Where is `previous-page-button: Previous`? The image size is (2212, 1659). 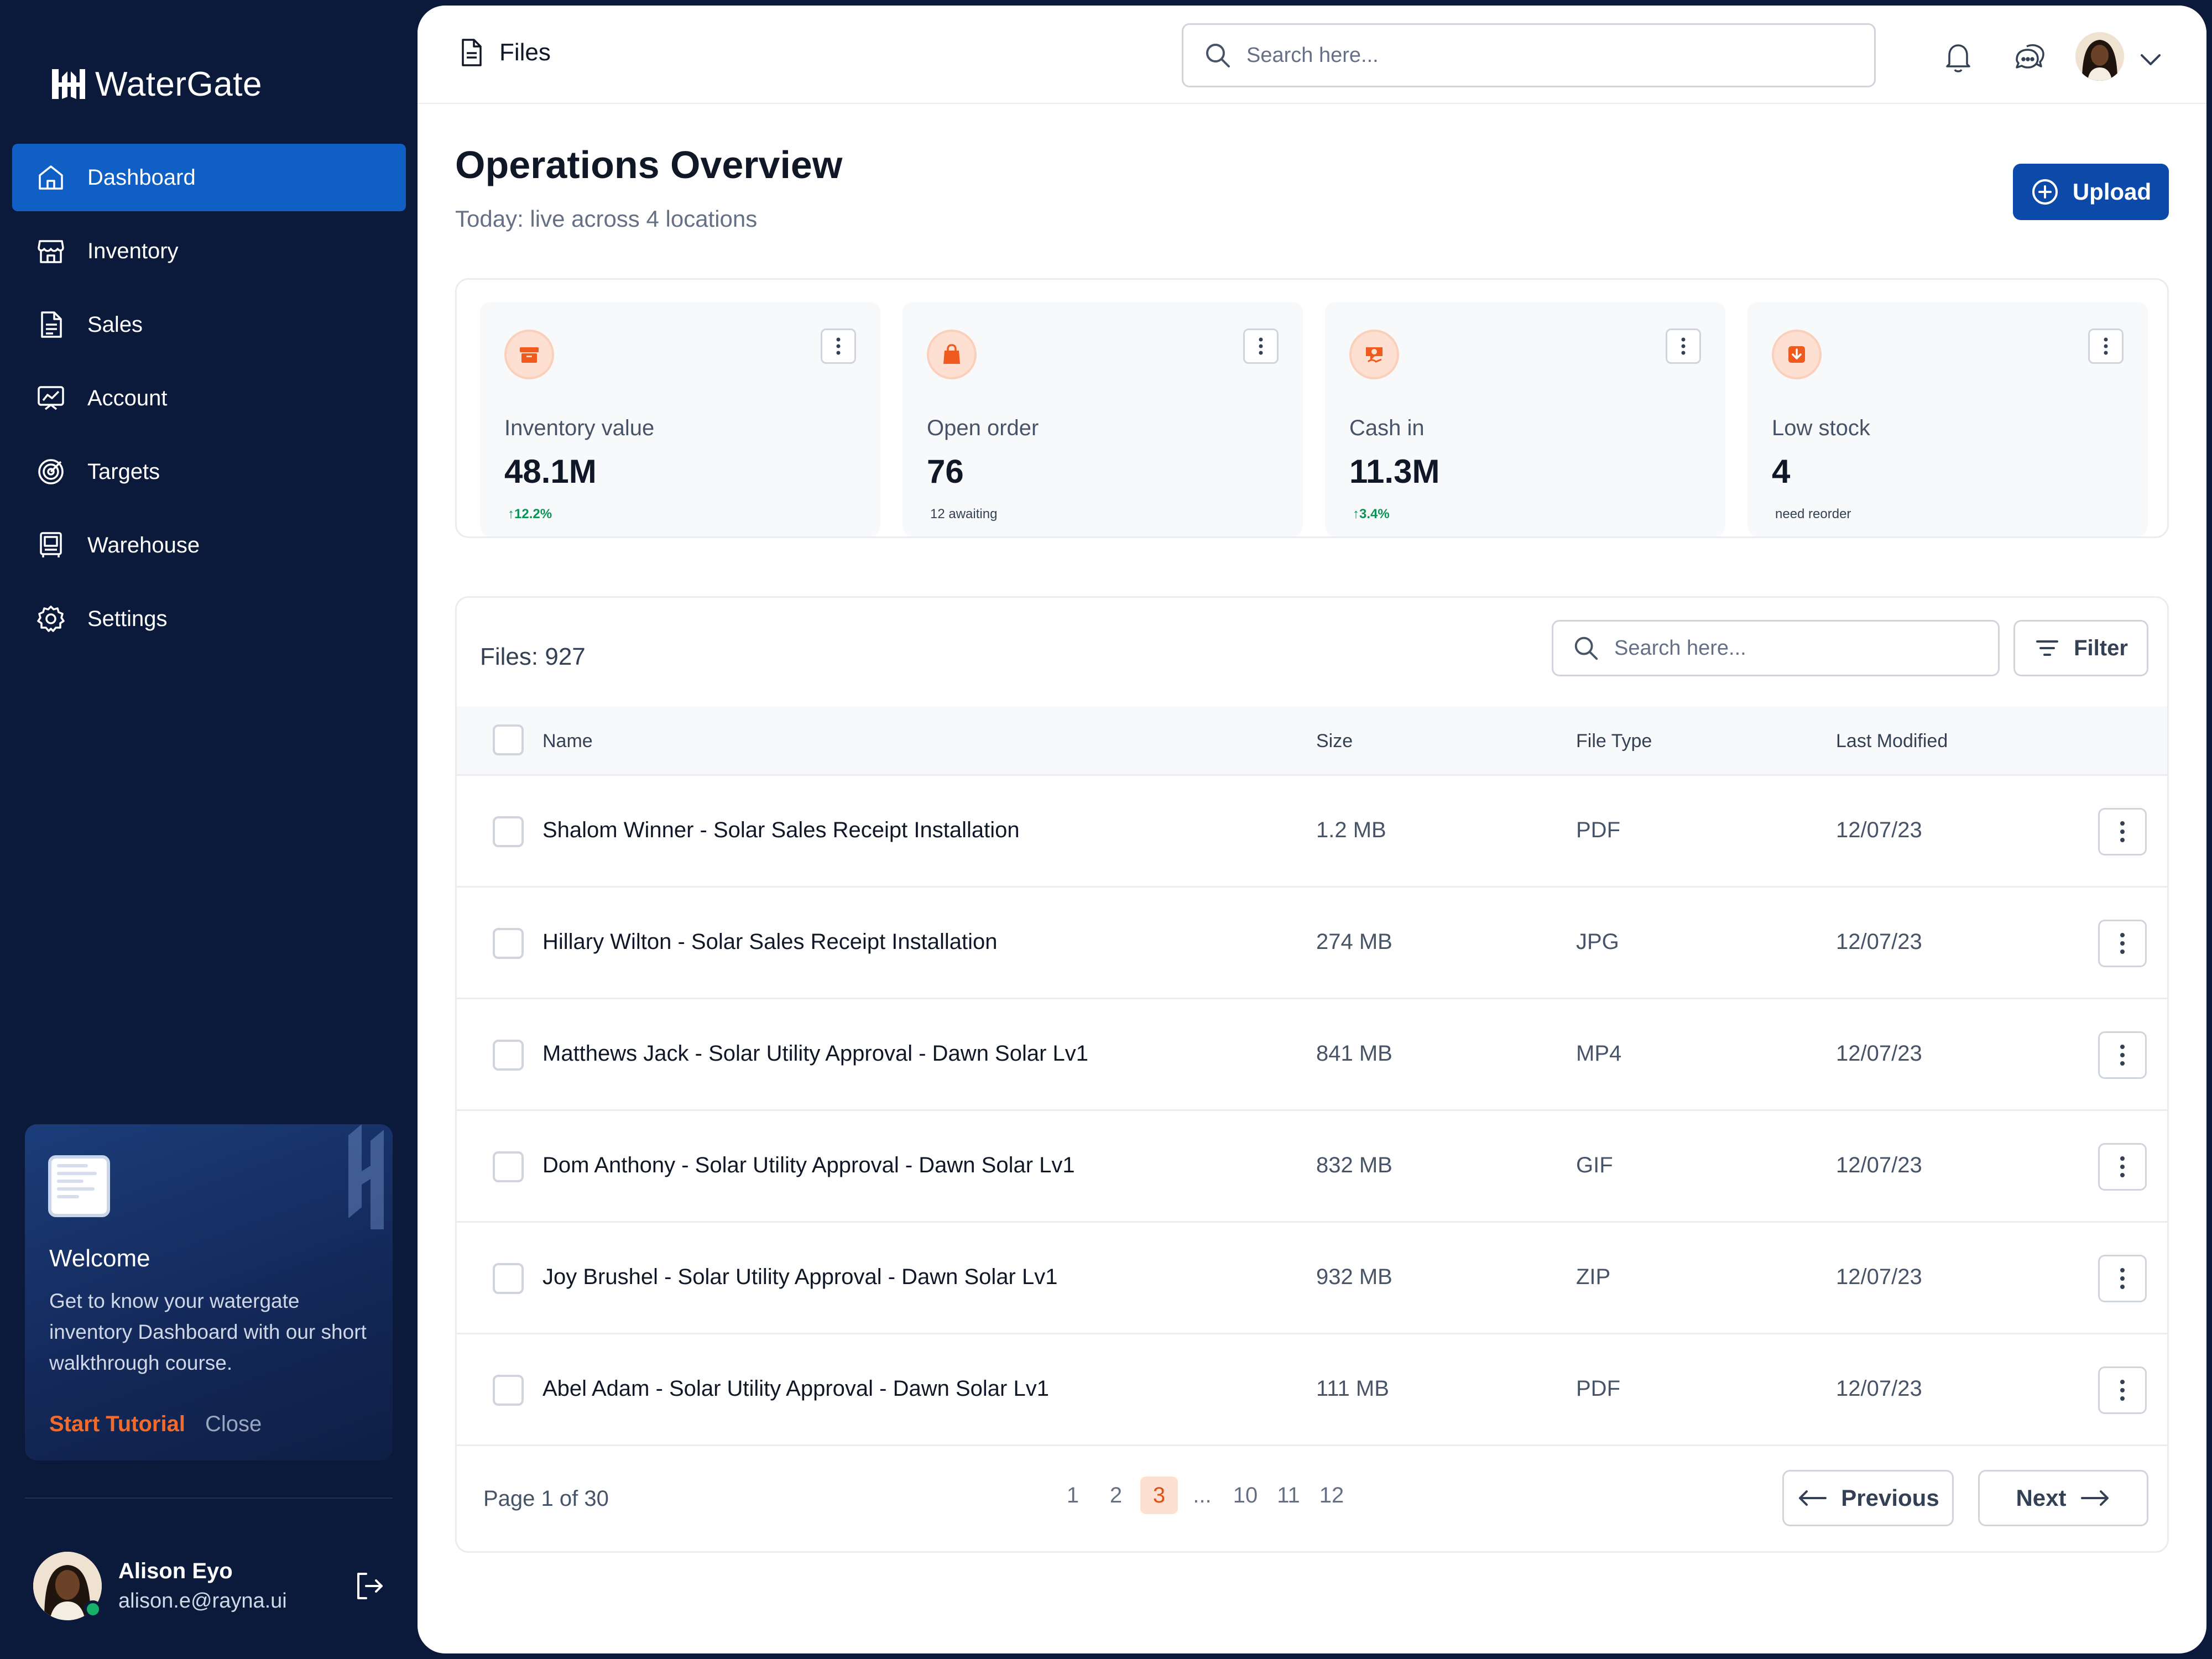 previous-page-button: Previous is located at coordinates (1868, 1498).